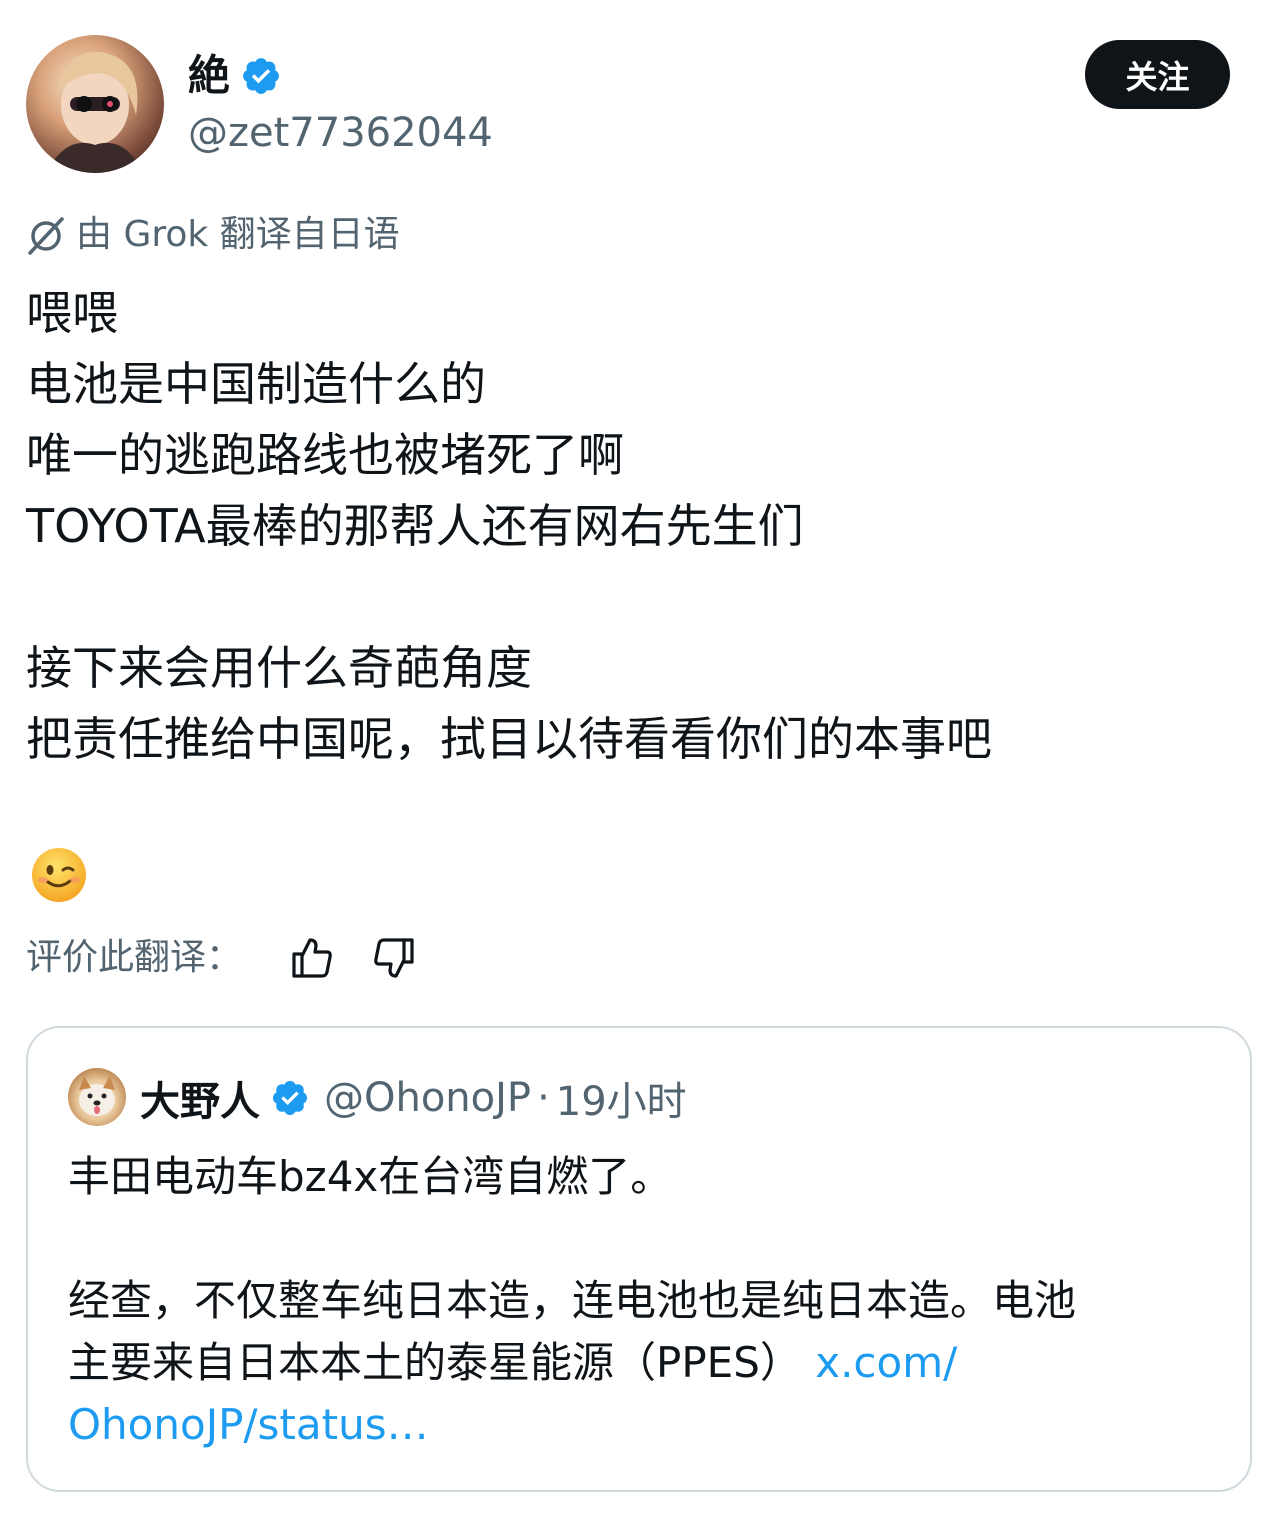 The width and height of the screenshot is (1280, 1516). I want to click on author-avatar, so click(95, 104).